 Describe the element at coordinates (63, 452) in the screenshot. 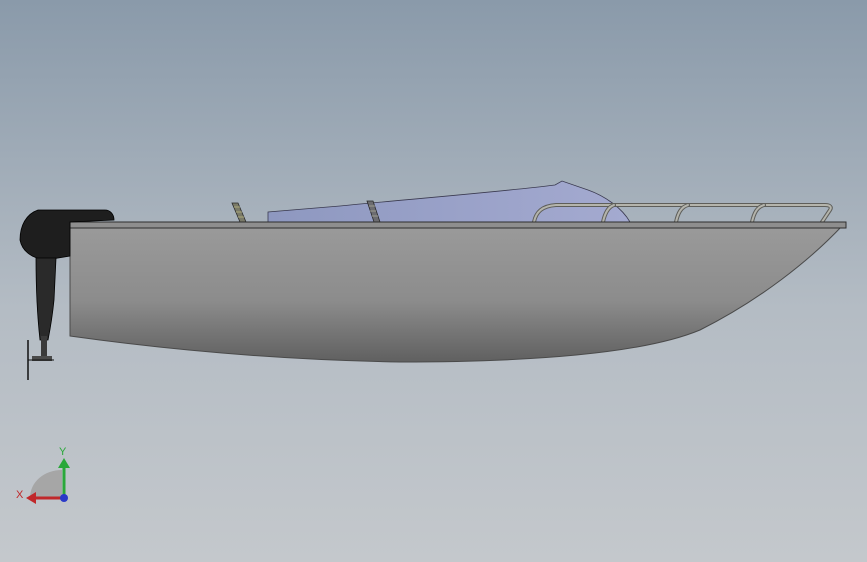

I see `y-axis-label: Y` at that location.